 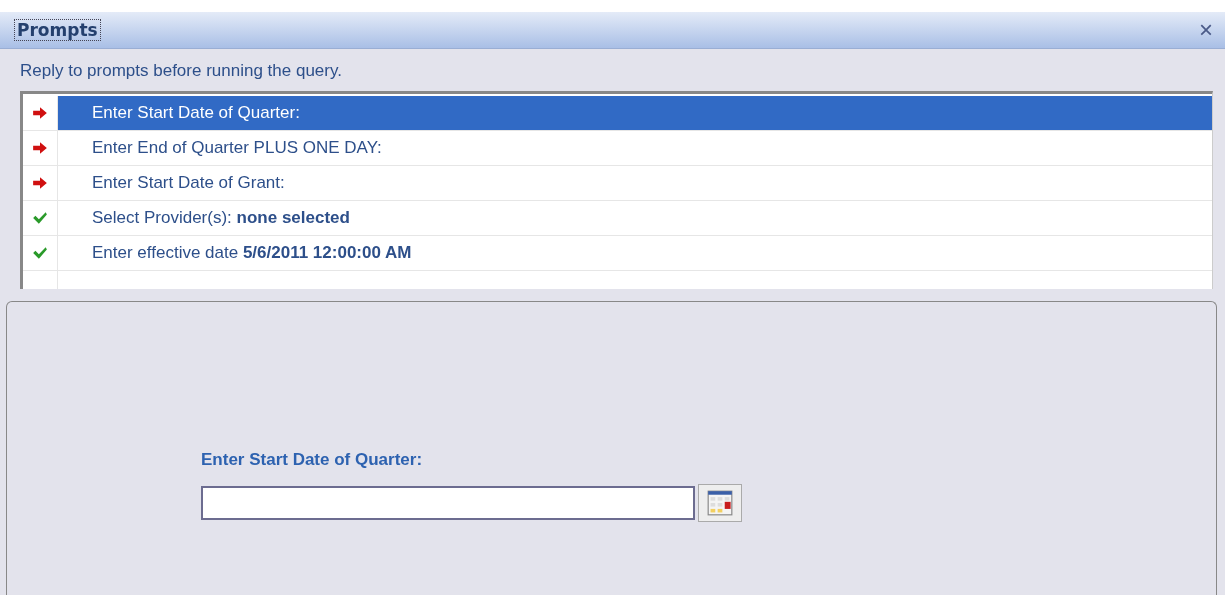 What do you see at coordinates (635, 148) in the screenshot?
I see `prompt-item: Enter End of Quarter PLUS ONE DAY:` at bounding box center [635, 148].